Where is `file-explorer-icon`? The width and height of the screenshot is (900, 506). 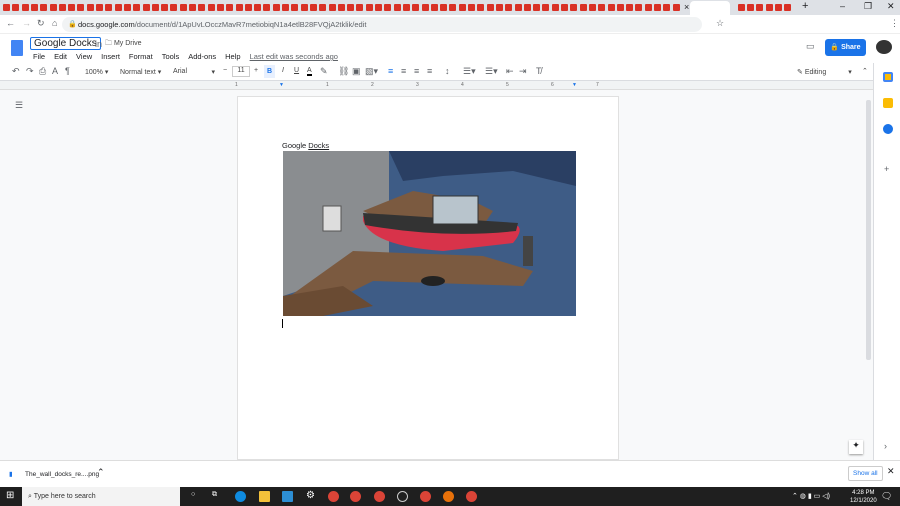 file-explorer-icon is located at coordinates (264, 496).